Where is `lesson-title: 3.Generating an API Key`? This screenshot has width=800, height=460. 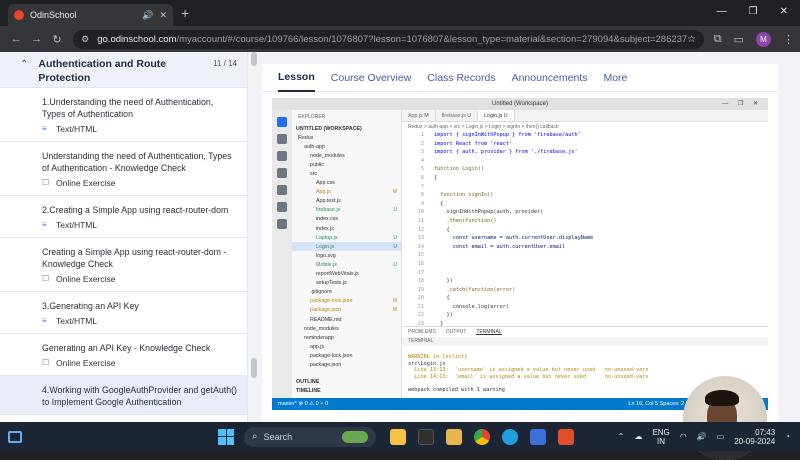 lesson-title: 3.Generating an API Key is located at coordinates (90, 306).